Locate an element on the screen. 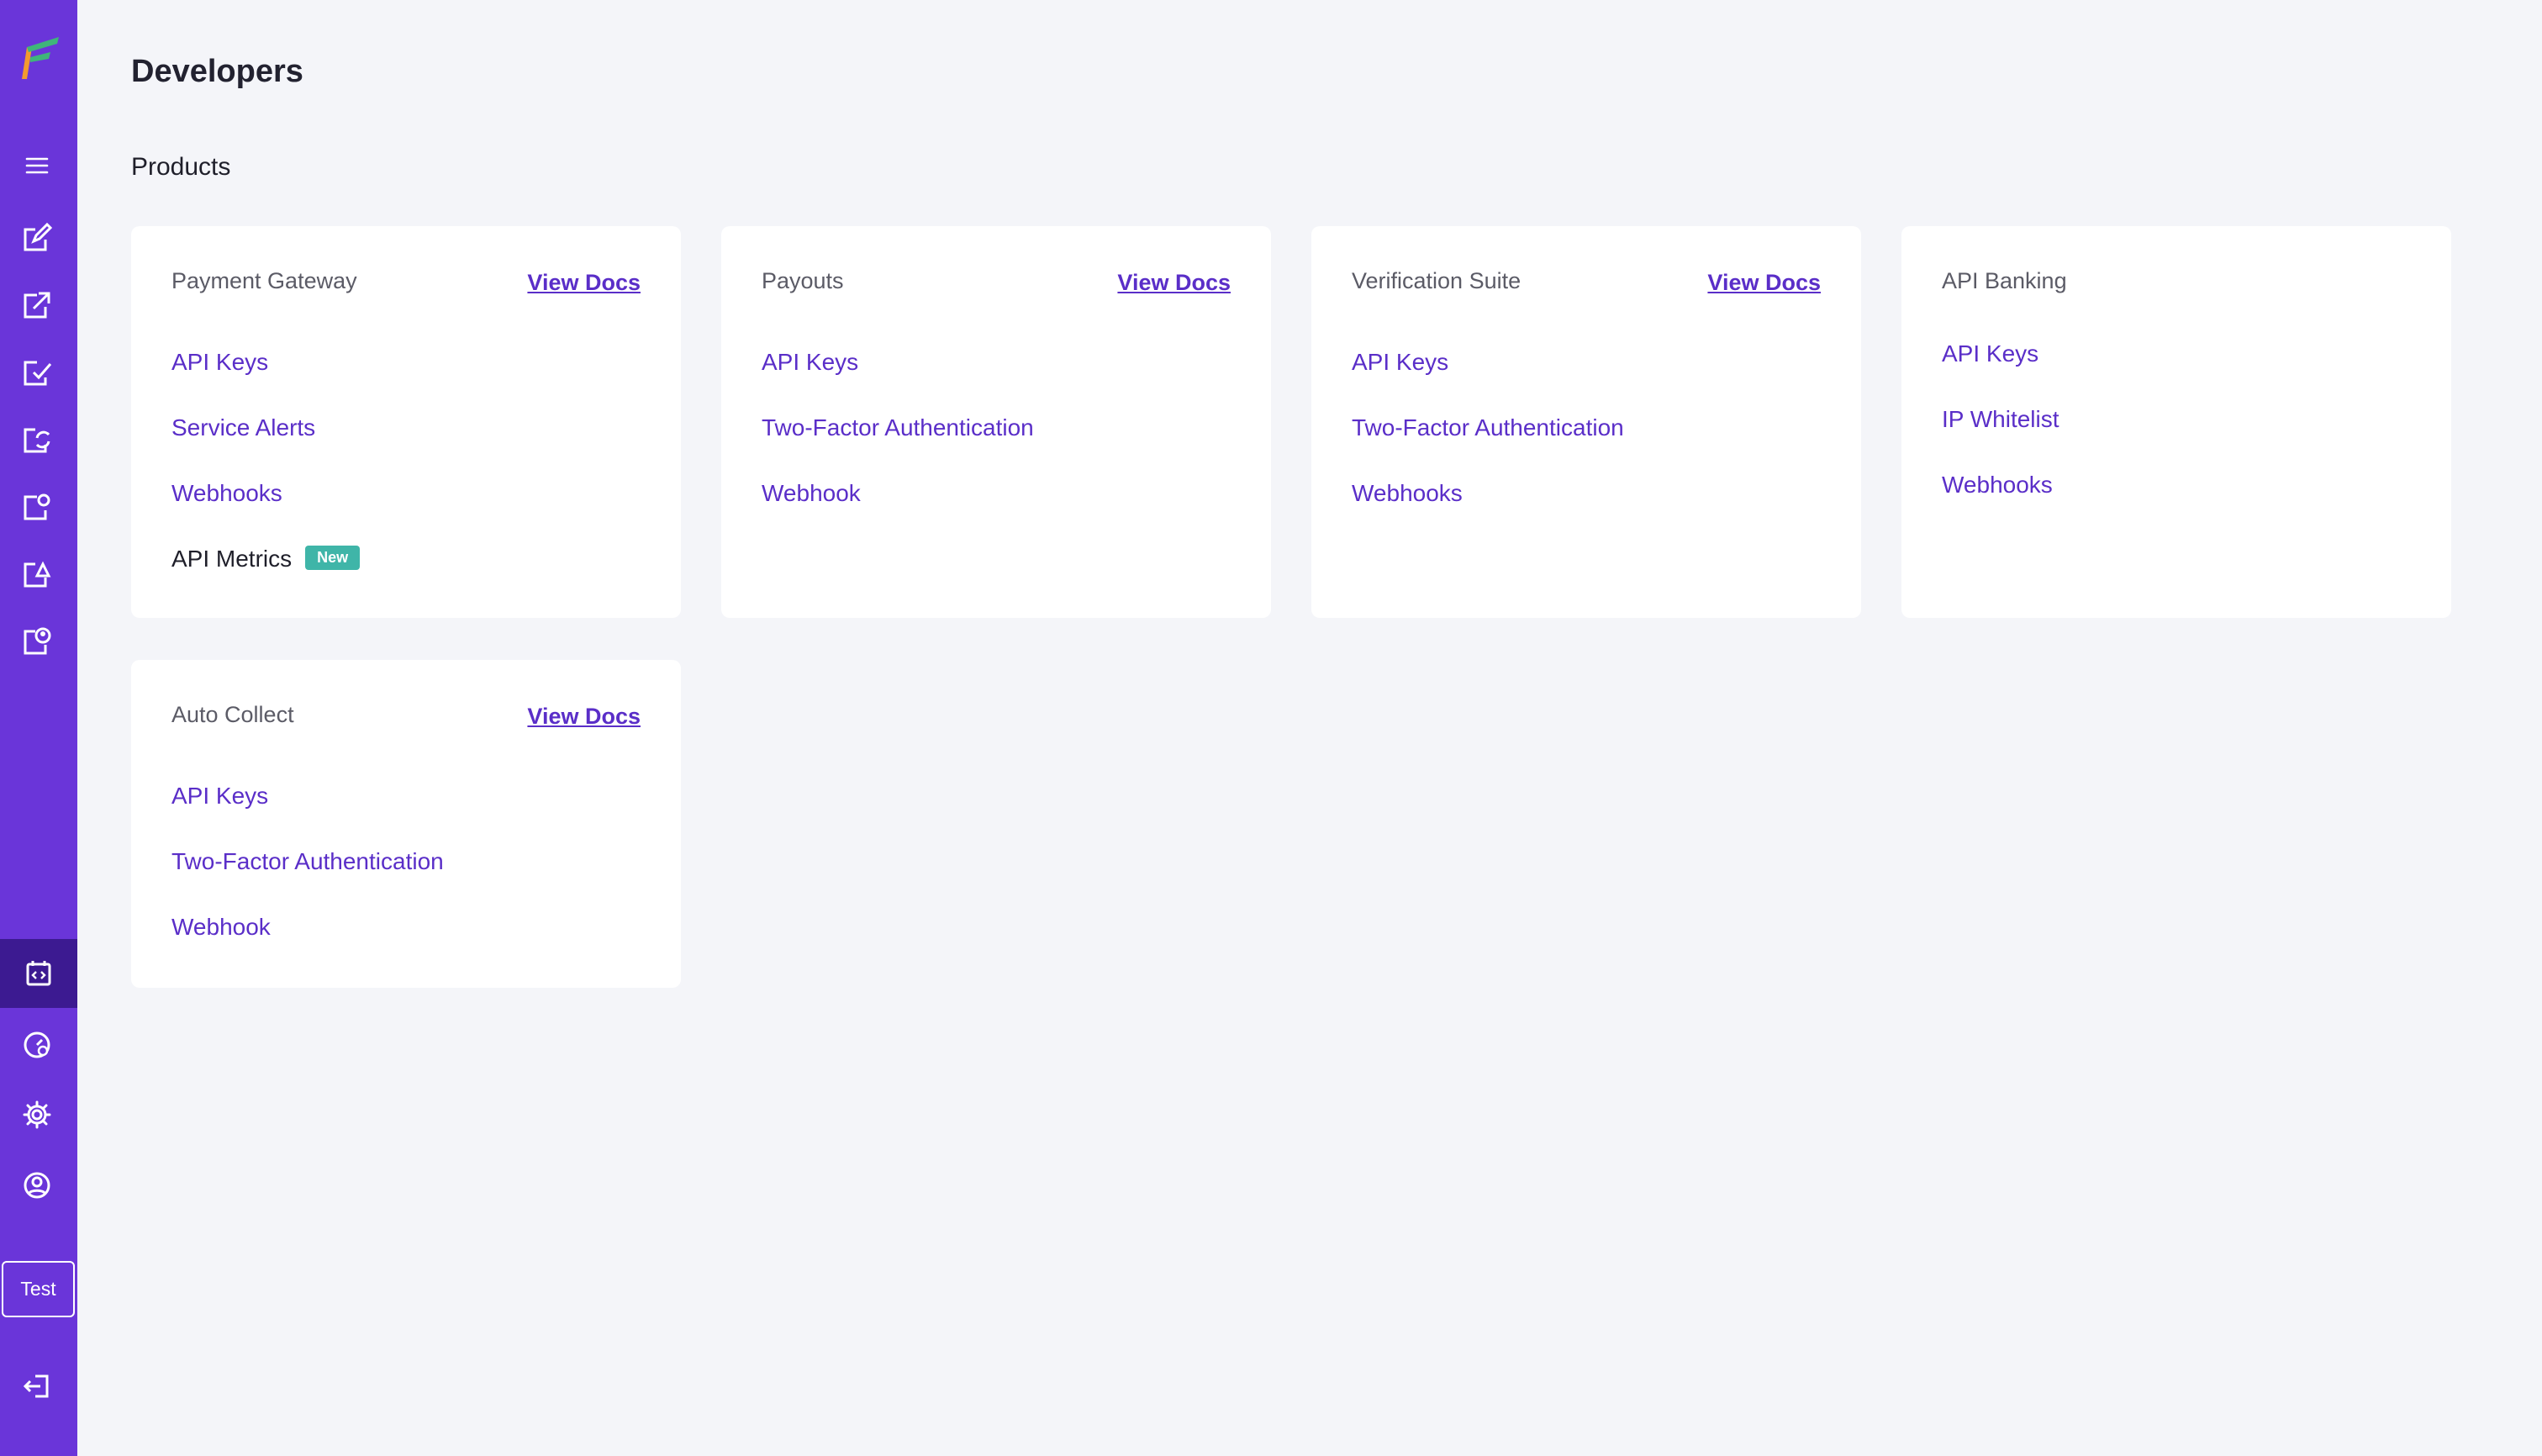 Image resolution: width=2542 pixels, height=1456 pixels. logout-icon is located at coordinates (37, 1386).